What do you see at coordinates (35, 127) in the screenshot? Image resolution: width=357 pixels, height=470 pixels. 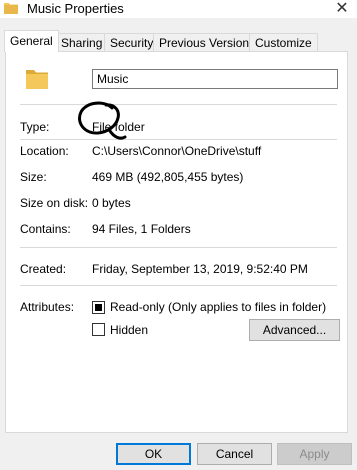 I see `type-label: Type:` at bounding box center [35, 127].